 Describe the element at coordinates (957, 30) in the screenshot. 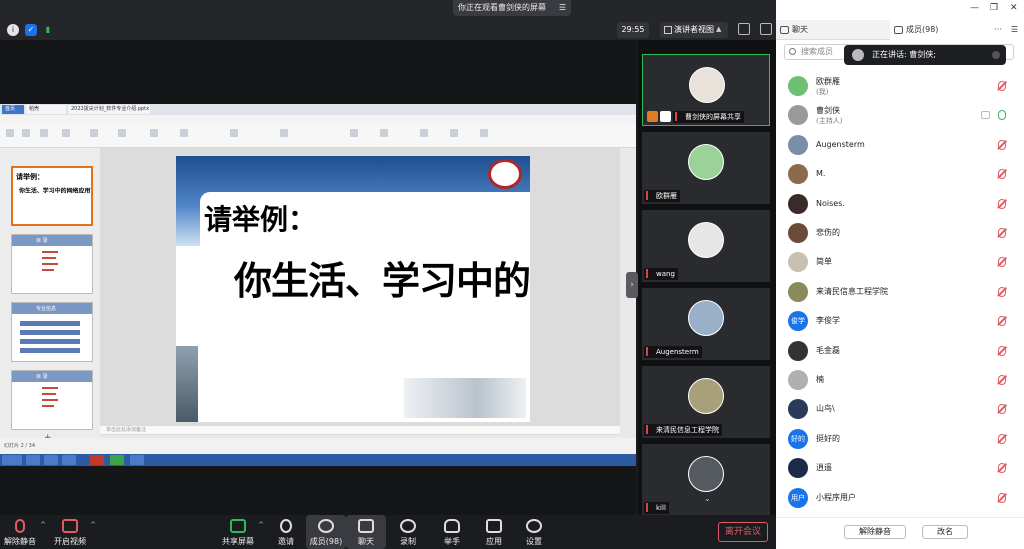

I see `tab-members: 成员(98) ··· ☰` at that location.